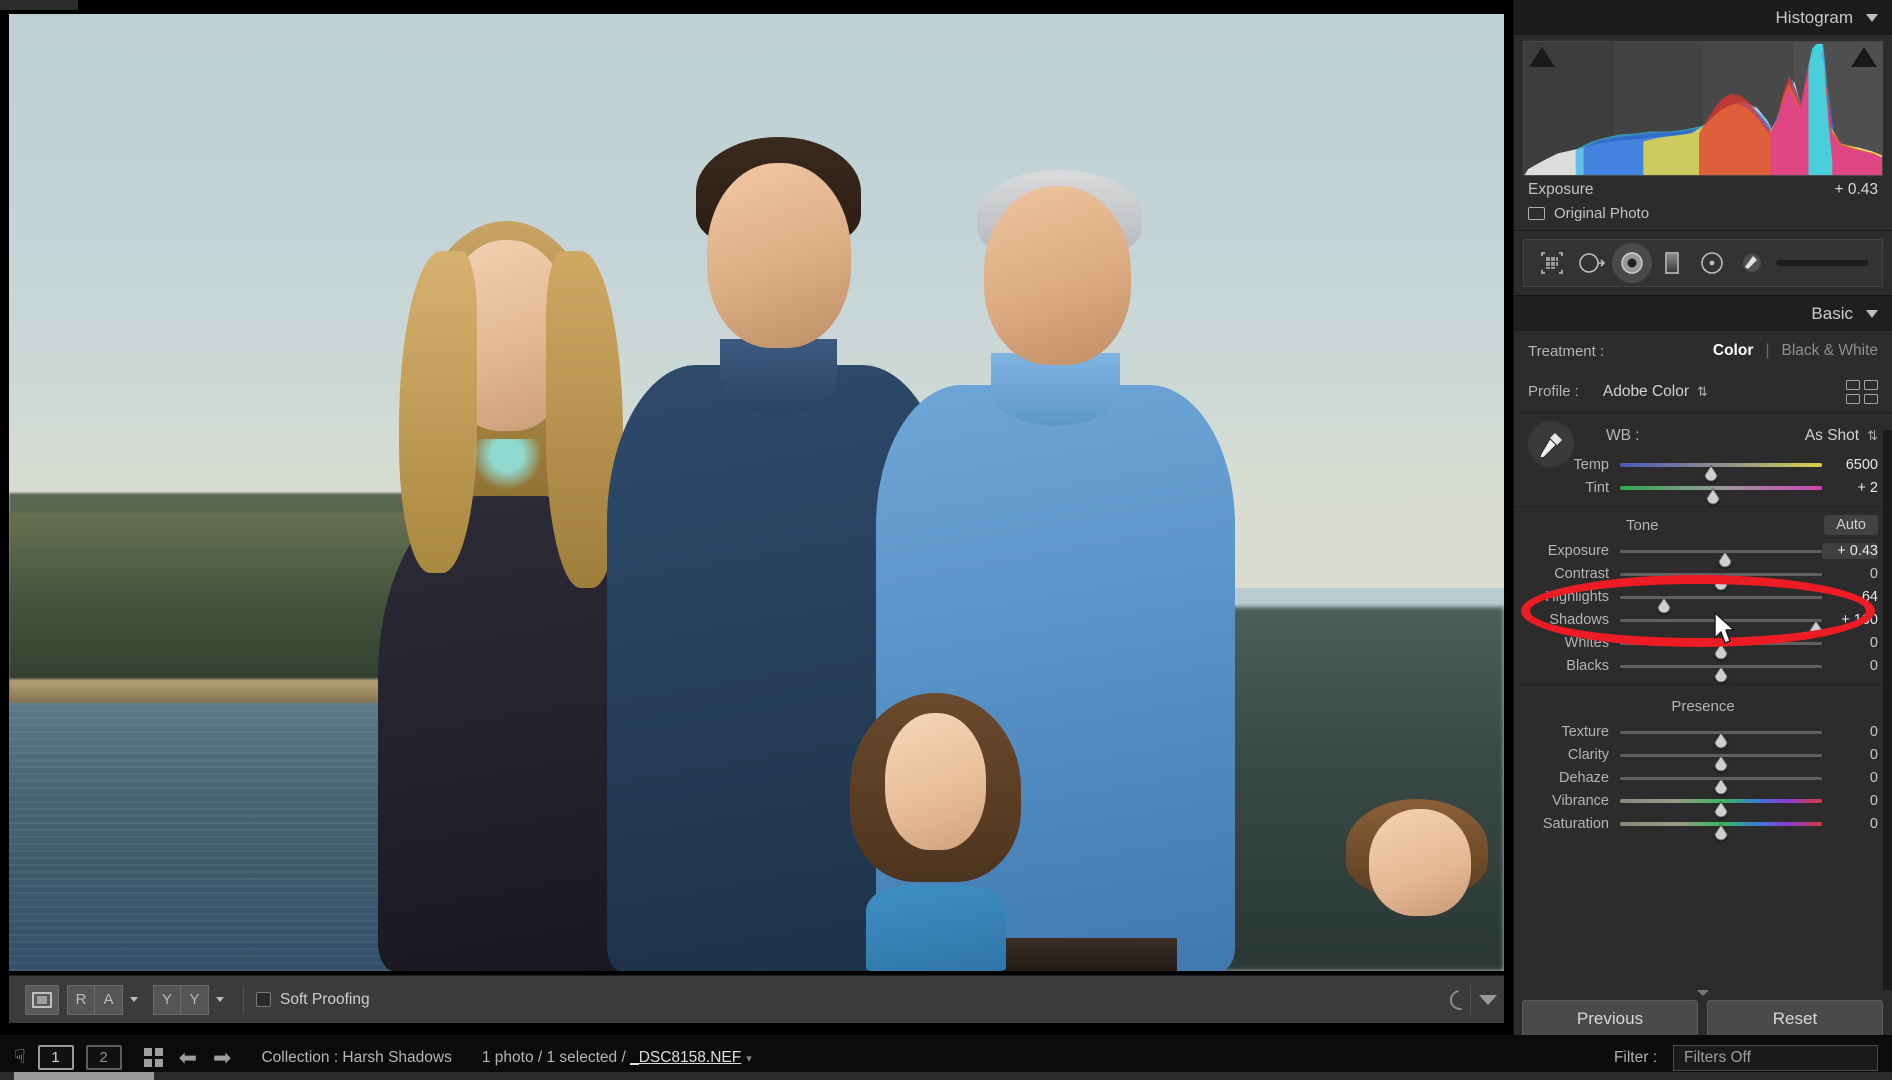 Image resolution: width=1892 pixels, height=1080 pixels. Describe the element at coordinates (1795, 1019) in the screenshot. I see `reset-button: Reset` at that location.